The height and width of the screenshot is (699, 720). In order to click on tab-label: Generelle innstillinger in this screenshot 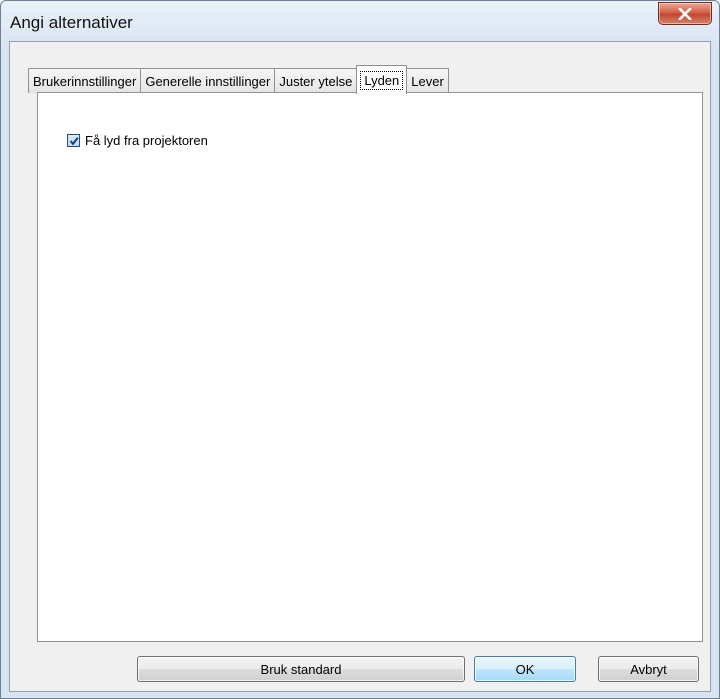, I will do `click(208, 81)`.